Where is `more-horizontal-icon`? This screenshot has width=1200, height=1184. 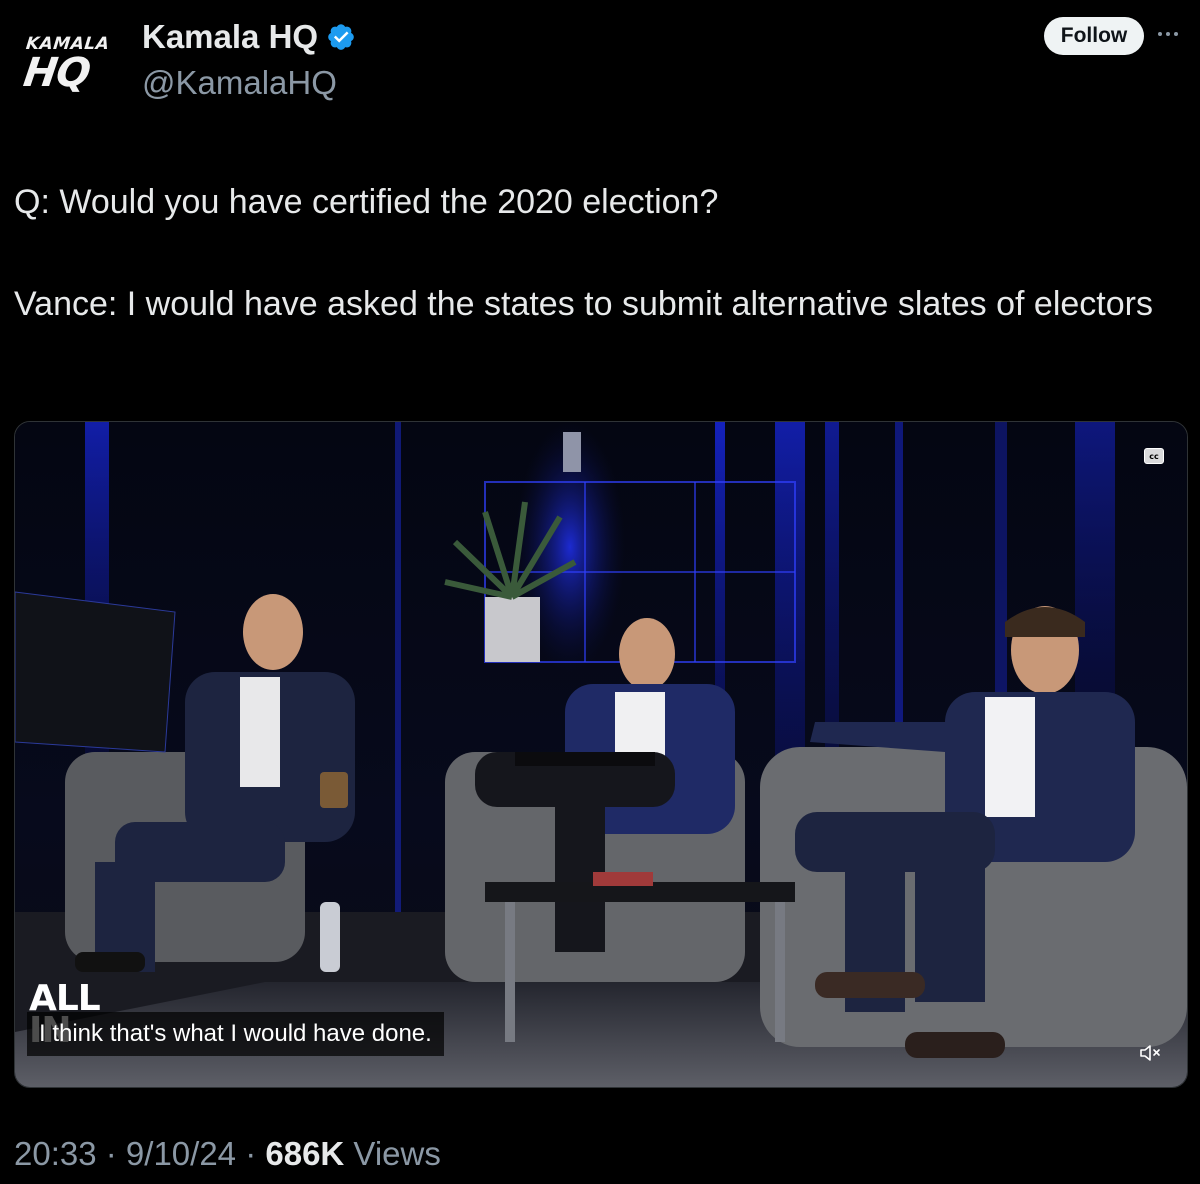
more-horizontal-icon is located at coordinates (1172, 34).